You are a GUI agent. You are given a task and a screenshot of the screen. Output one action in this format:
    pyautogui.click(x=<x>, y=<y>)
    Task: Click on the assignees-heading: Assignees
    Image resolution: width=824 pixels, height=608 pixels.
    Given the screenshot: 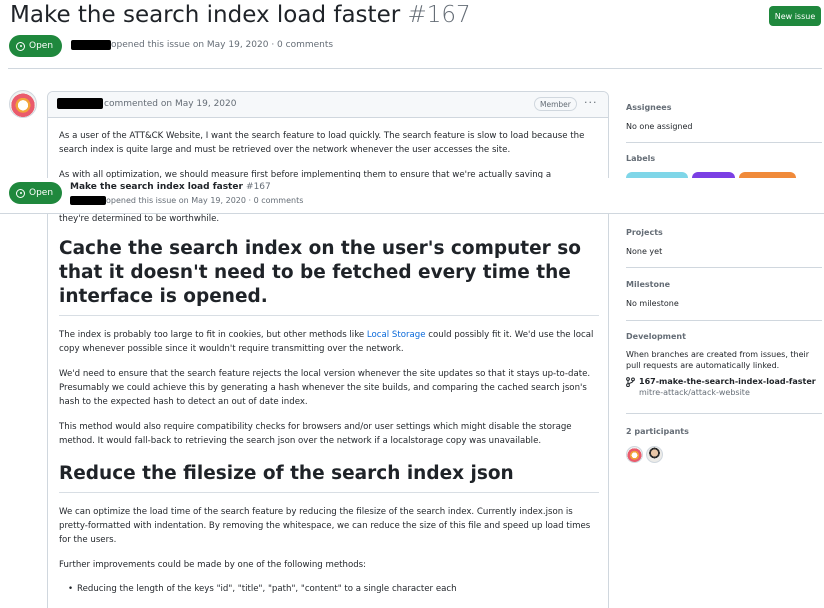 What is the action you would take?
    pyautogui.click(x=724, y=107)
    